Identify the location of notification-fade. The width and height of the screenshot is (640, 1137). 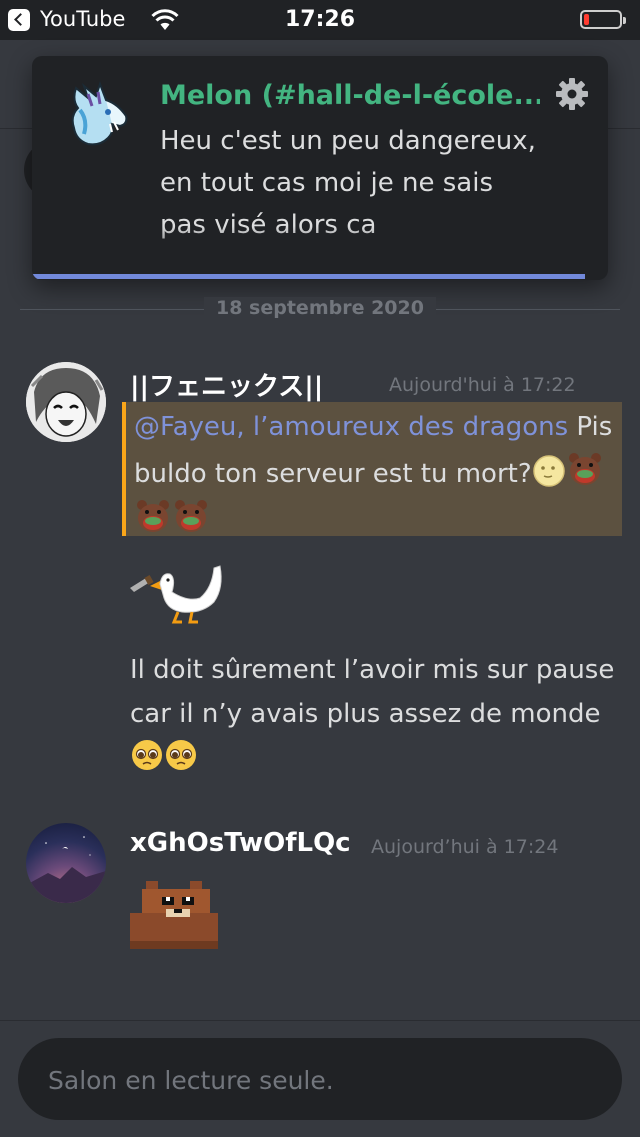
(362, 251).